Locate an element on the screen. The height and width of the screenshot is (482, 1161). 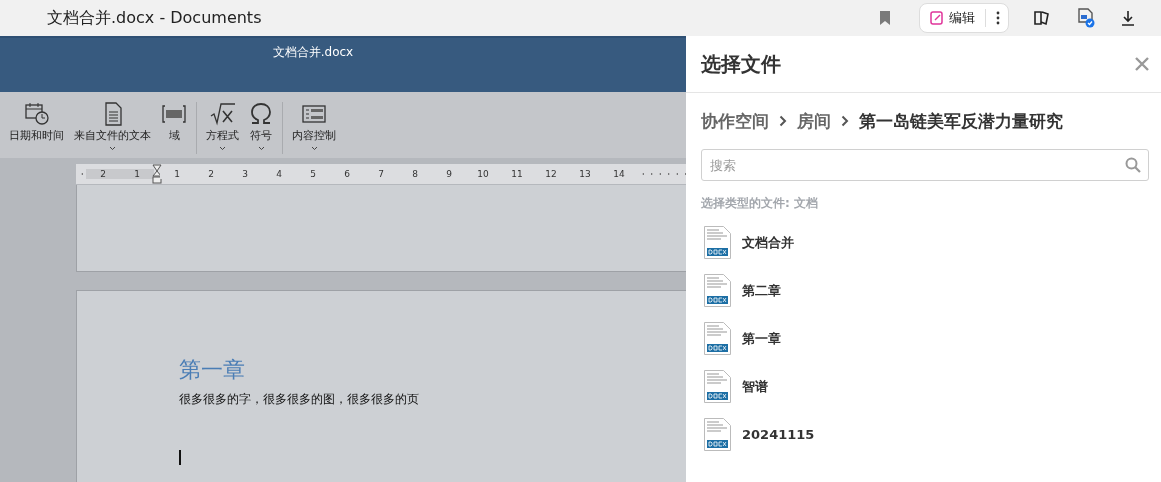
document-paragraph: 很多很多的字，很多很多的图，很多很多的页 is located at coordinates (299, 399).